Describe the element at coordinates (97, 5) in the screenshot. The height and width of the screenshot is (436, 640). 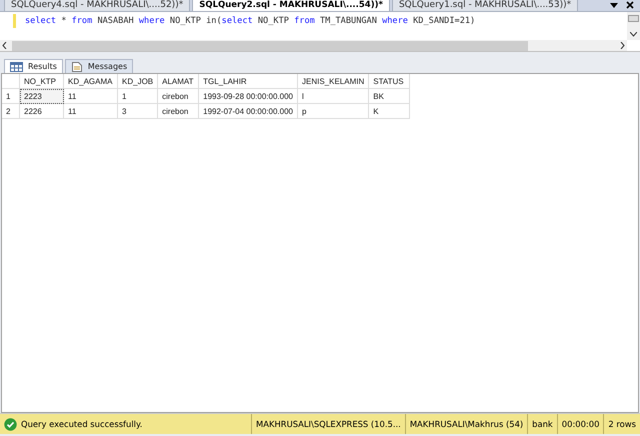
I see `document-tab: SQLQuery4.sql - MAKHRUSALI\....52))*` at that location.